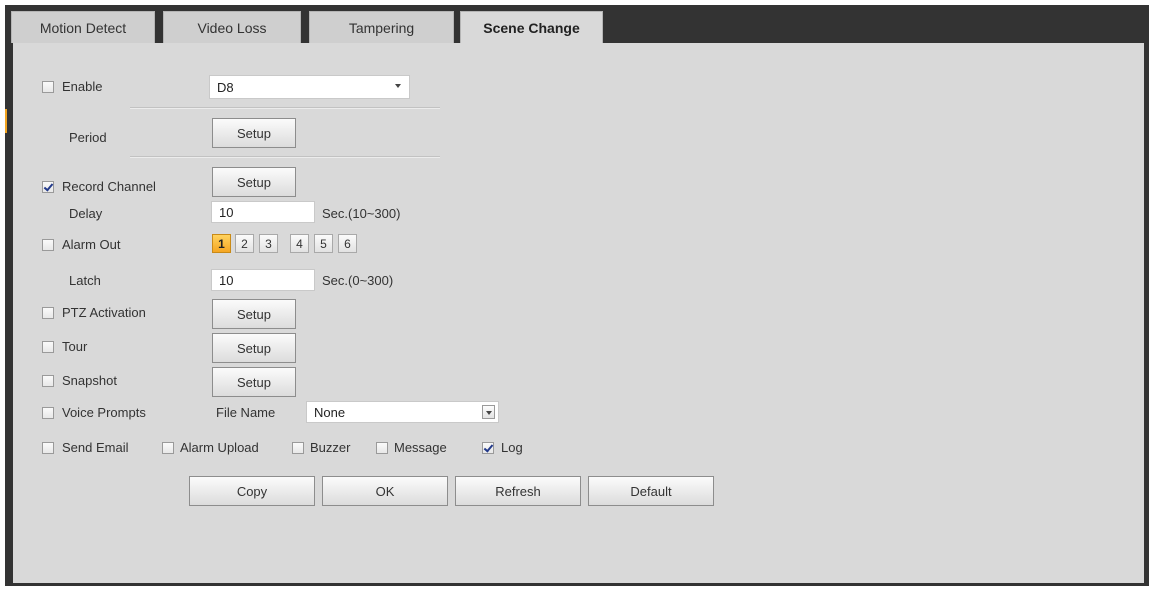  What do you see at coordinates (347, 243) in the screenshot?
I see `alarm-output-6: 6` at bounding box center [347, 243].